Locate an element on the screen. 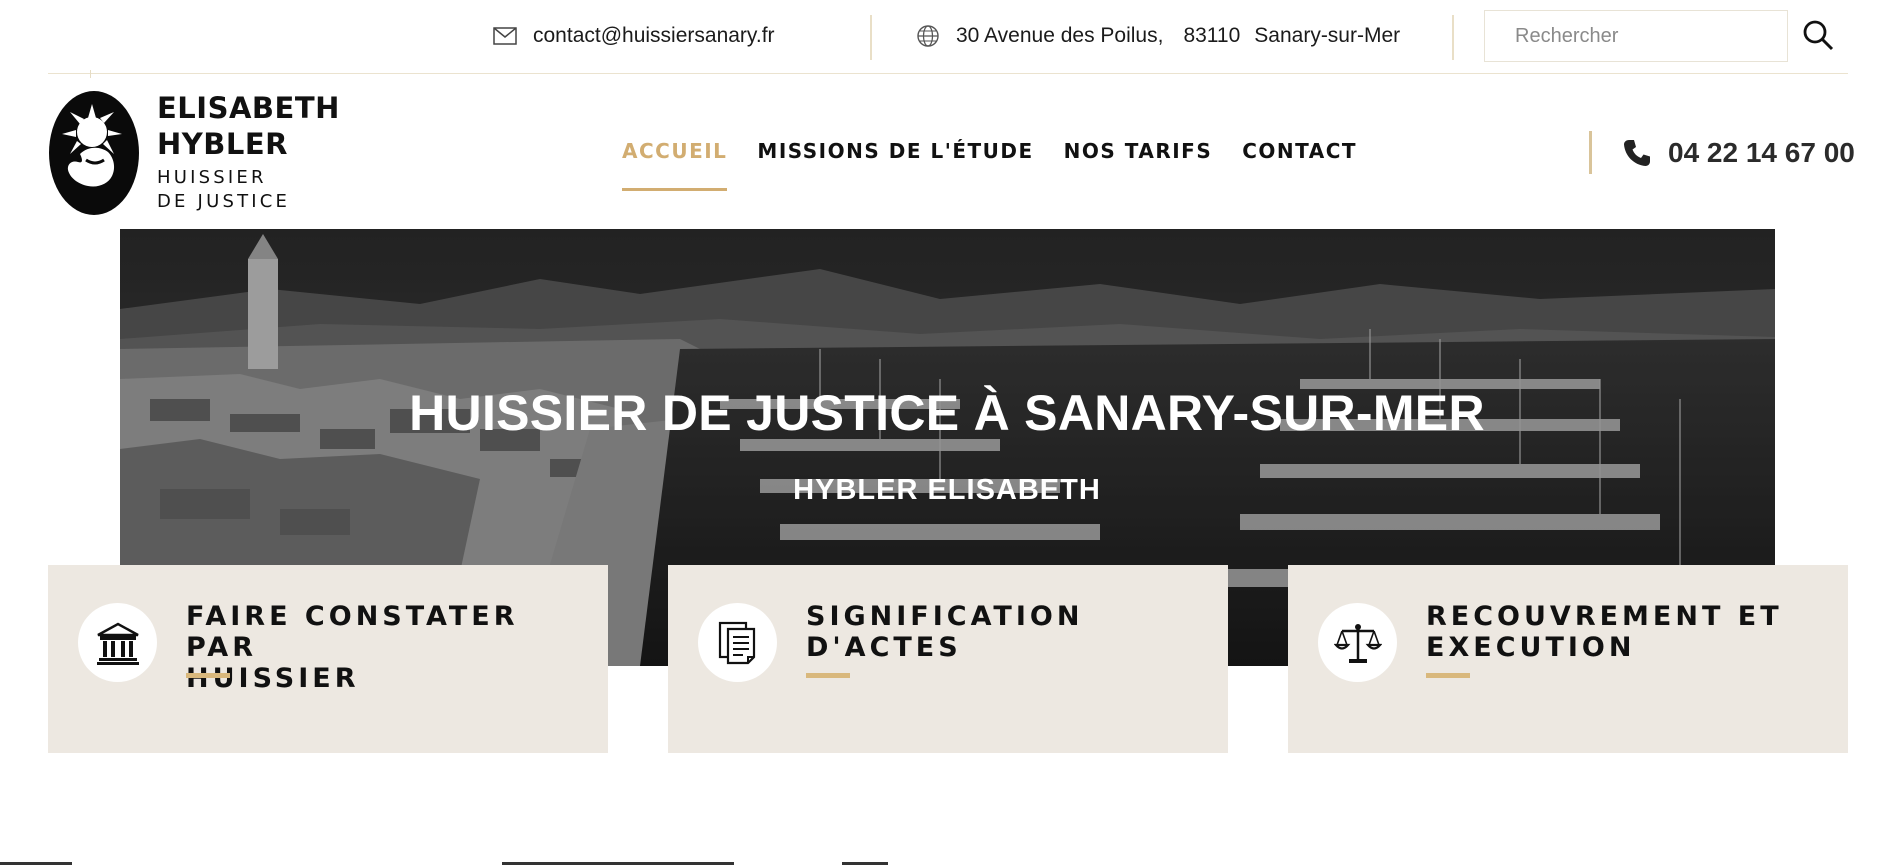 This screenshot has width=1894, height=865. scales-icon is located at coordinates (1357, 643).